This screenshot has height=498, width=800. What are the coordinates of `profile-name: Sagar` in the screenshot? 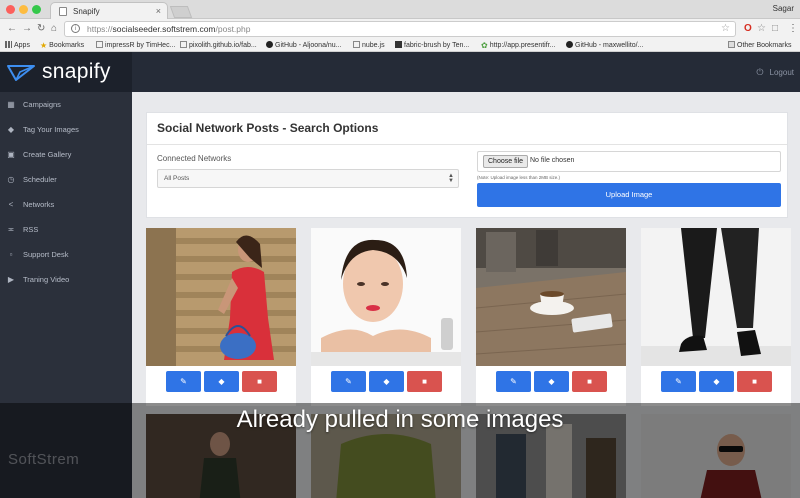 It's located at (783, 8).